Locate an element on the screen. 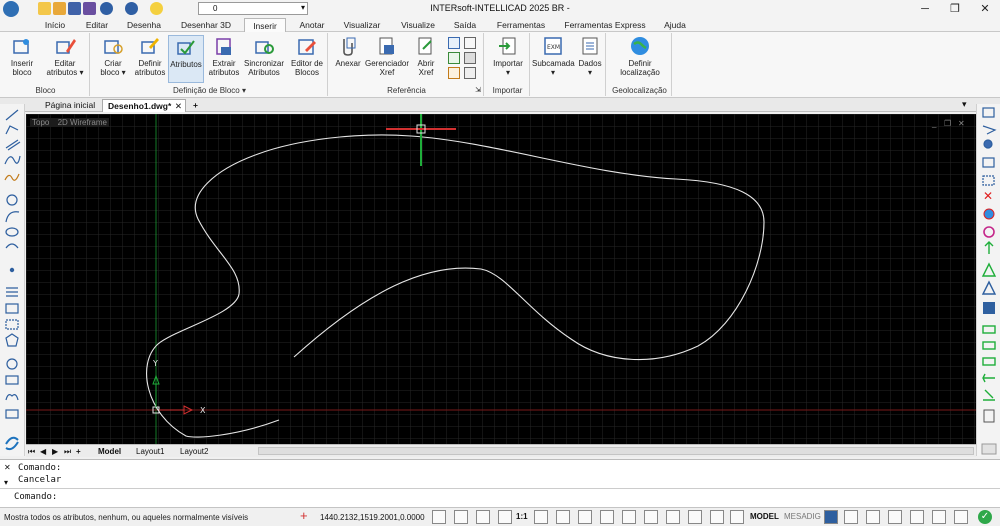  polar-icon is located at coordinates (673, 517).